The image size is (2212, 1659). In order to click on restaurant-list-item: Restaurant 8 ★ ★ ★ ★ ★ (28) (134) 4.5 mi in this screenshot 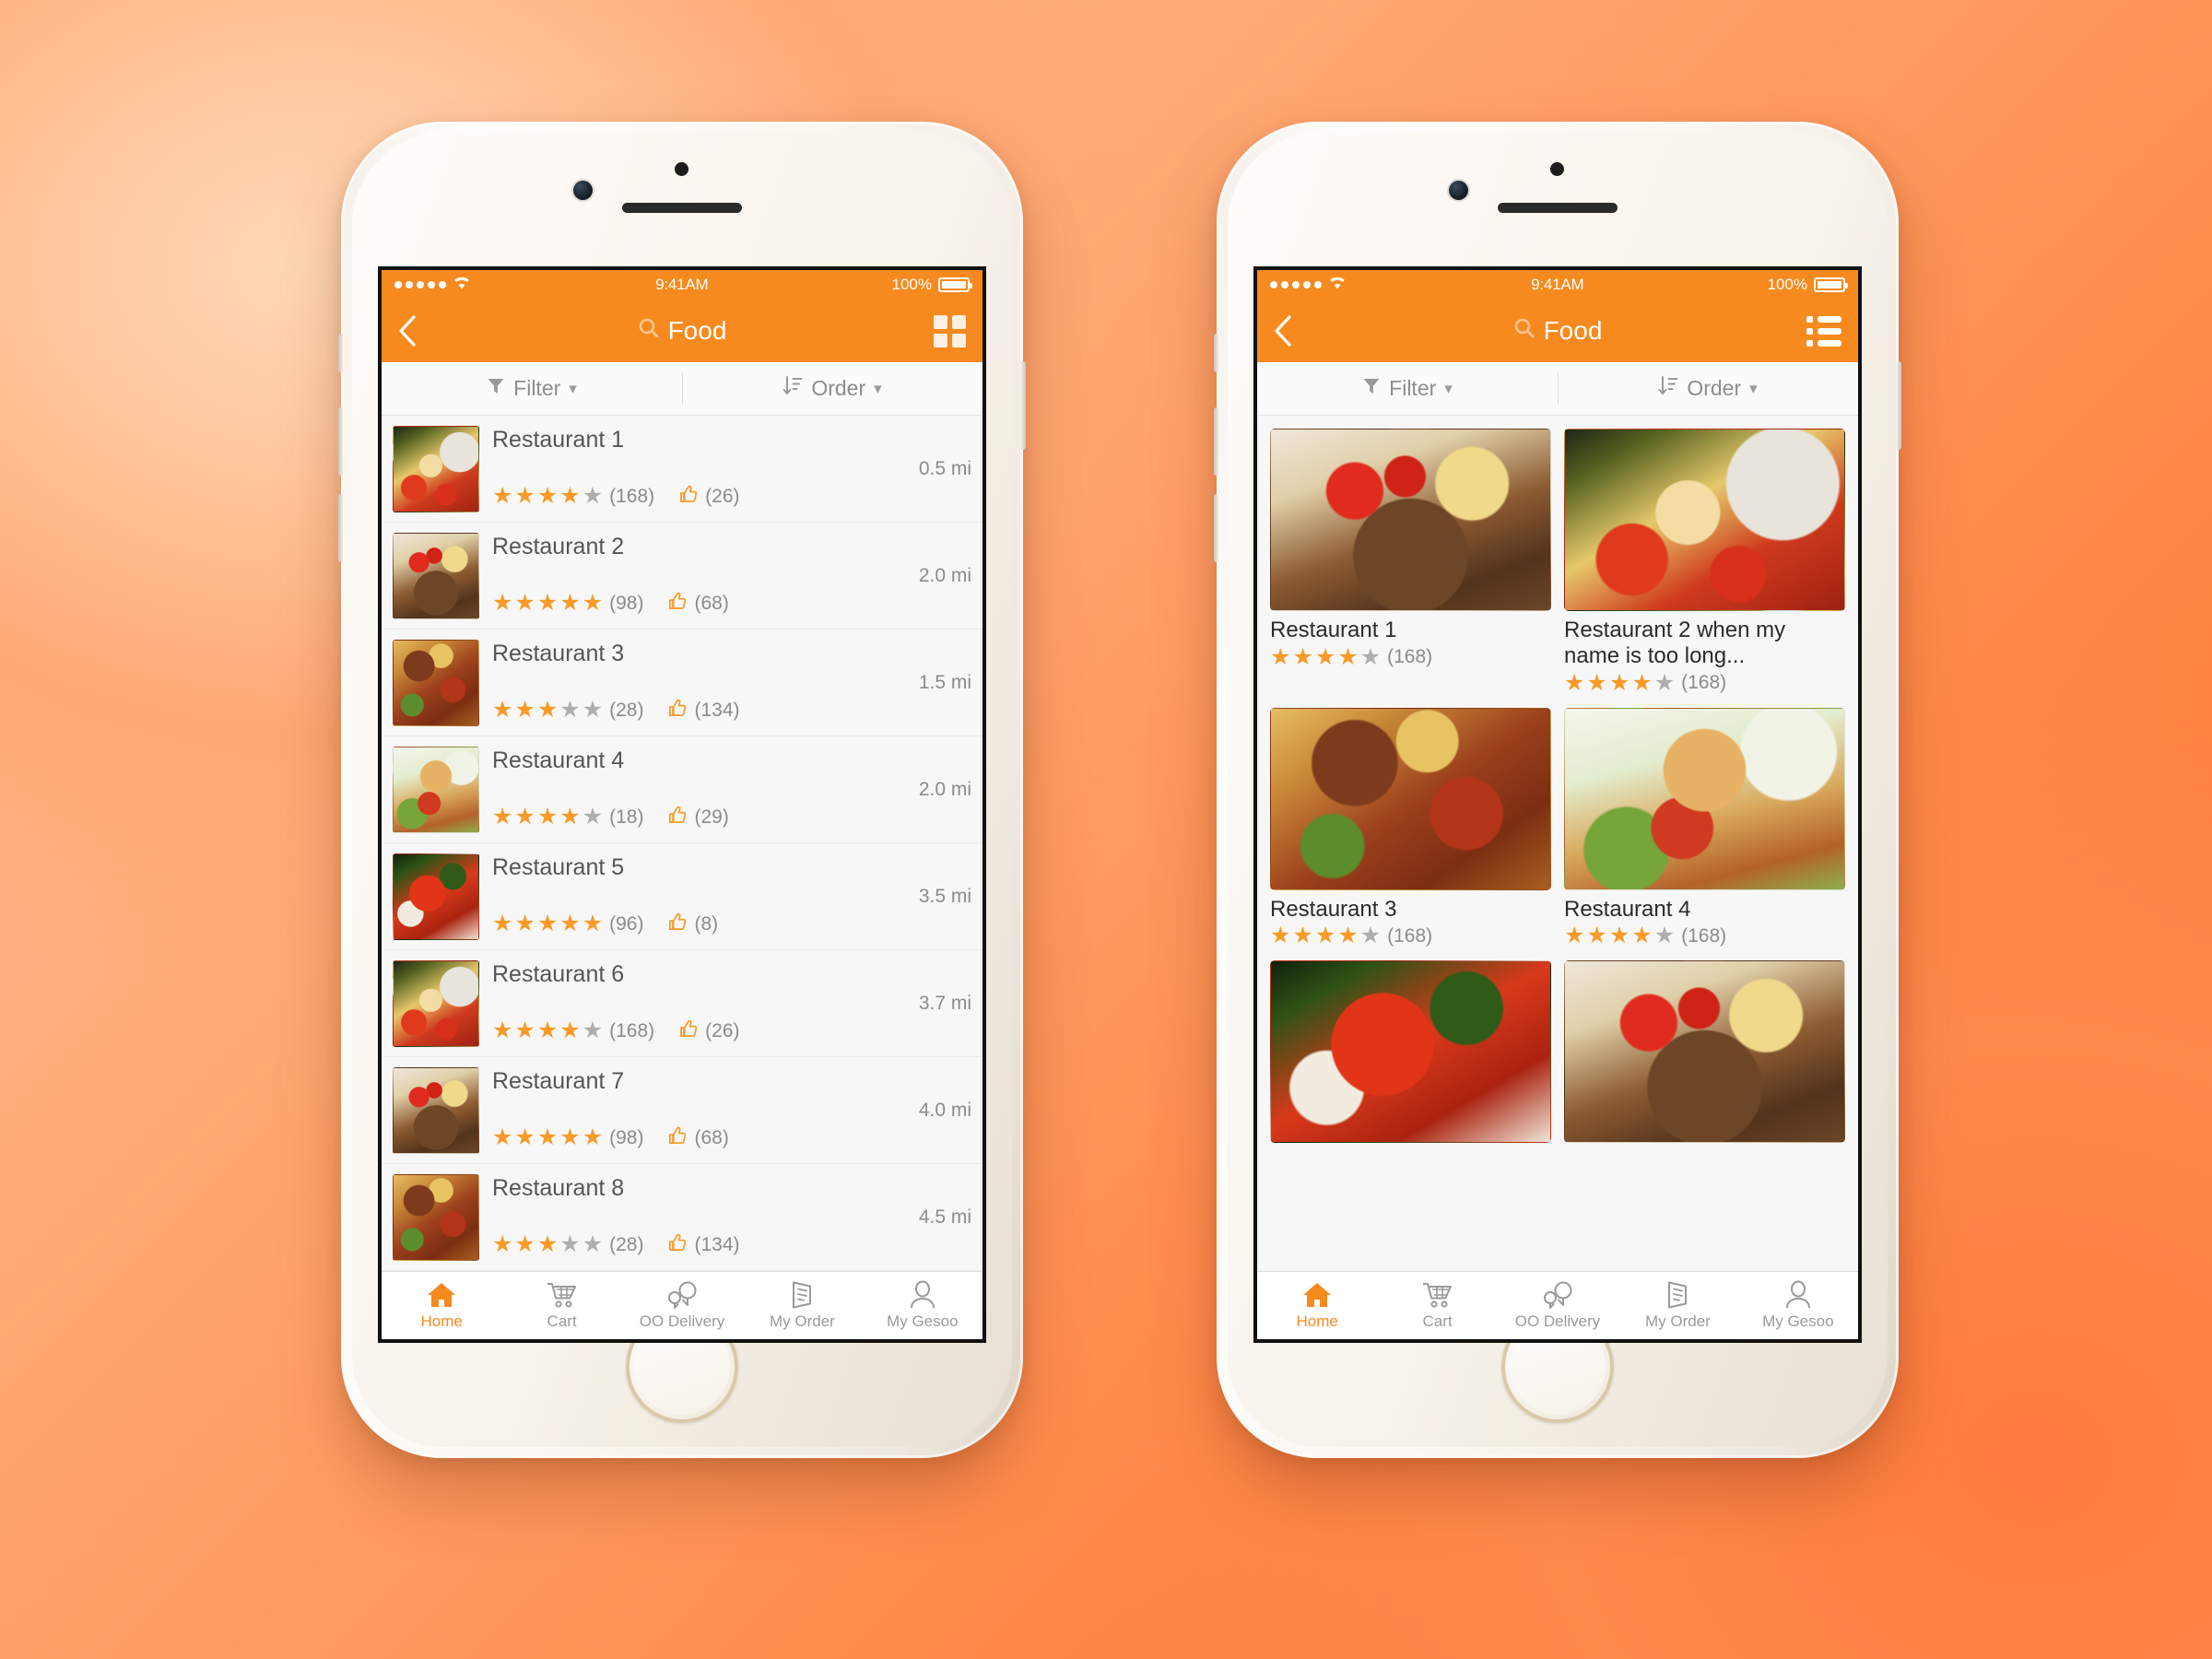, I will do `click(682, 1217)`.